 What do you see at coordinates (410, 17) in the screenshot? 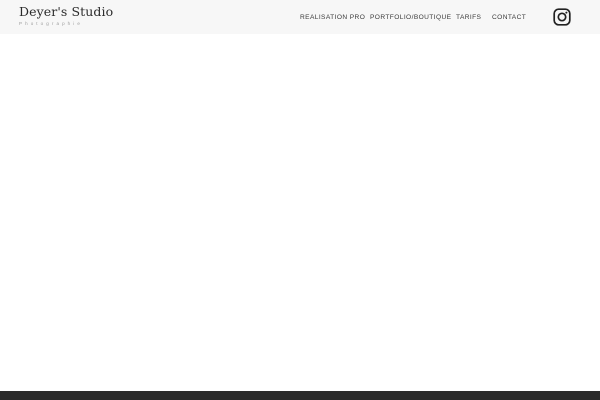
I see `nav-item-portfolio-boutique: PORTFOLIO/BOUTIQUE` at bounding box center [410, 17].